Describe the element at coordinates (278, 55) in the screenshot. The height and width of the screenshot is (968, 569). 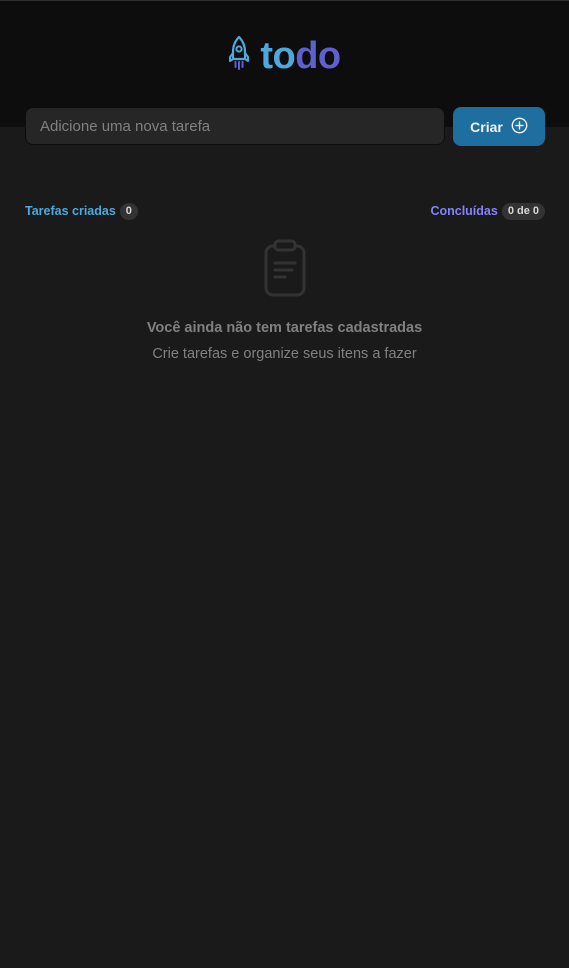
I see `app-title-to: to` at that location.